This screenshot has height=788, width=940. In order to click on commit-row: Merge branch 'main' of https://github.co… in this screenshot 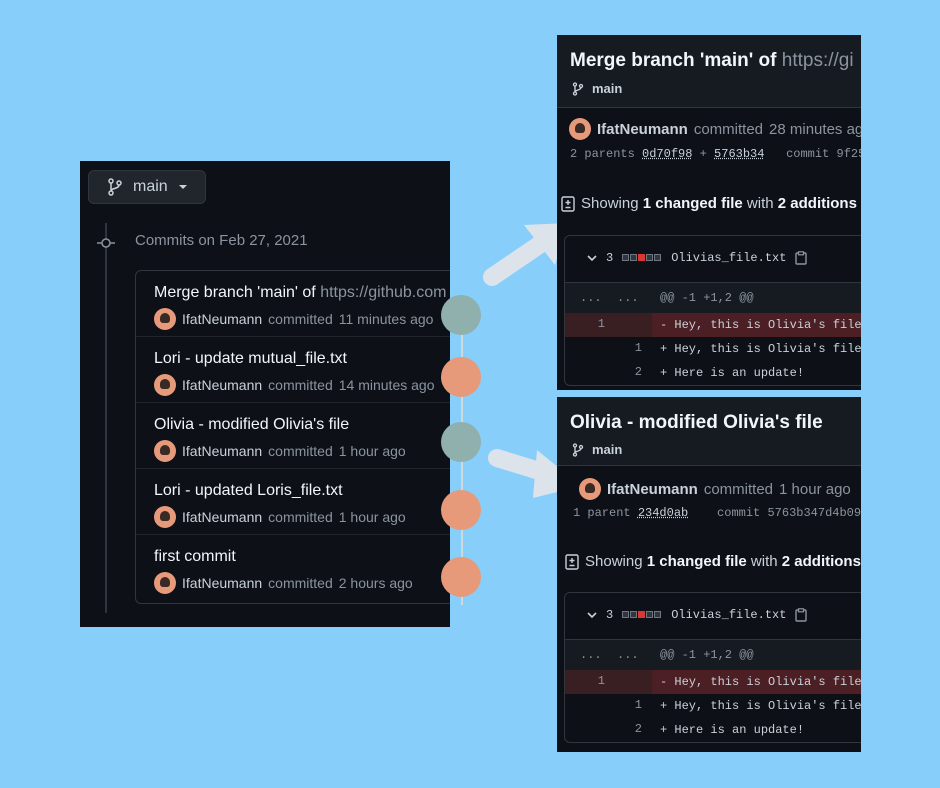, I will do `click(293, 304)`.